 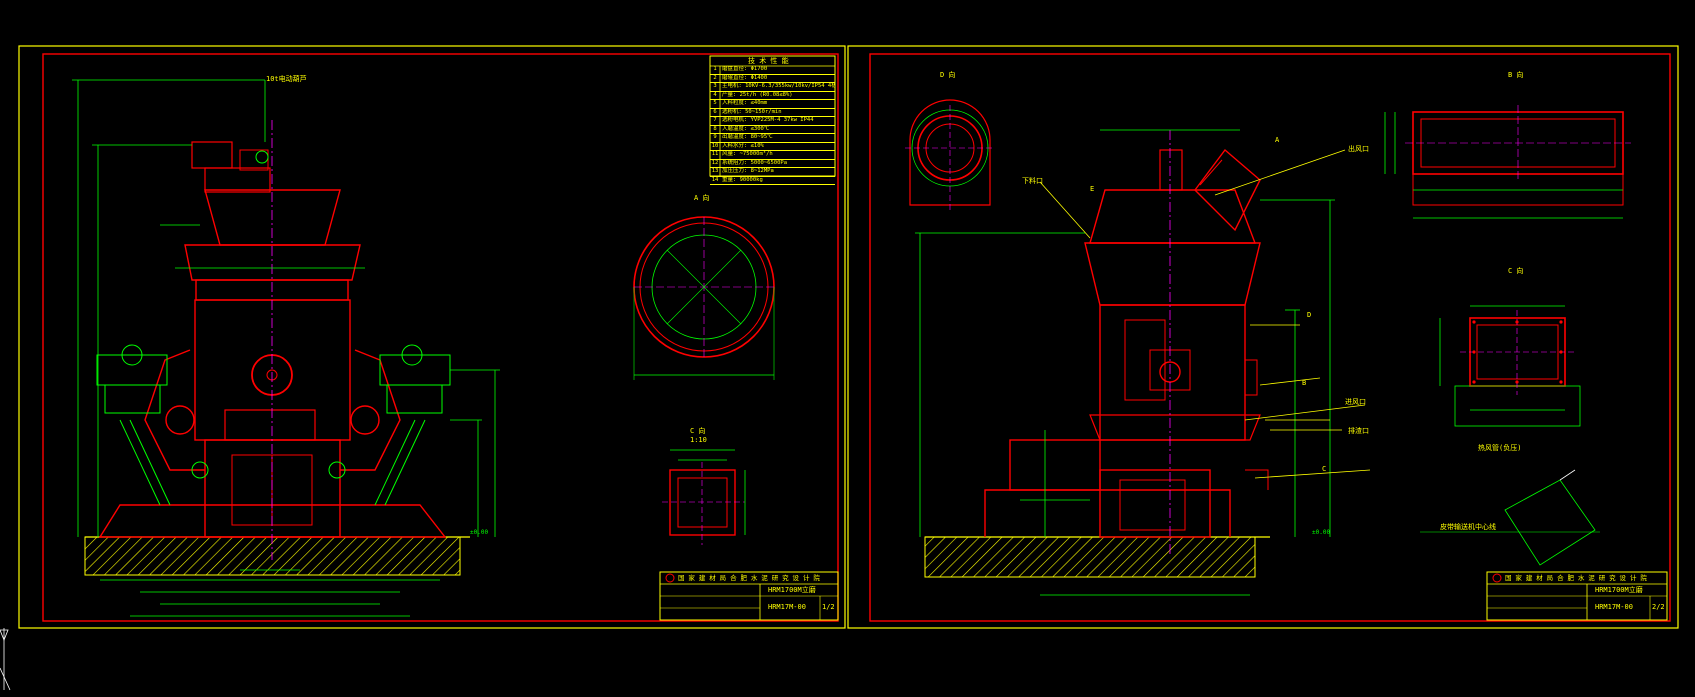 What do you see at coordinates (746, 128) in the screenshot?
I see `spec-row-text: 入磨温度: ≤300℃` at bounding box center [746, 128].